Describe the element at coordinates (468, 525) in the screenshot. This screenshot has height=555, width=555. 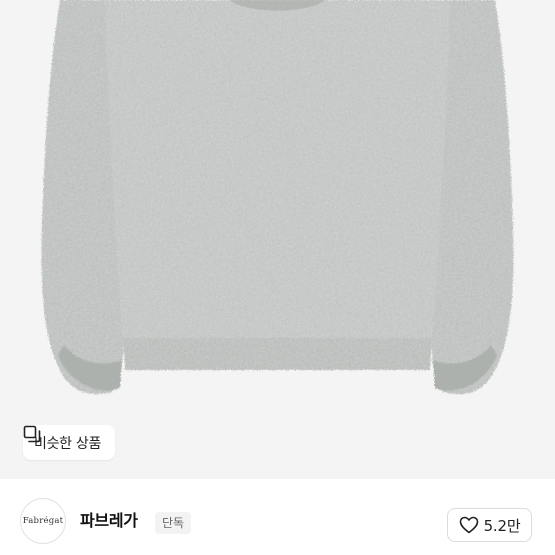
I see `heart-outline-icon` at that location.